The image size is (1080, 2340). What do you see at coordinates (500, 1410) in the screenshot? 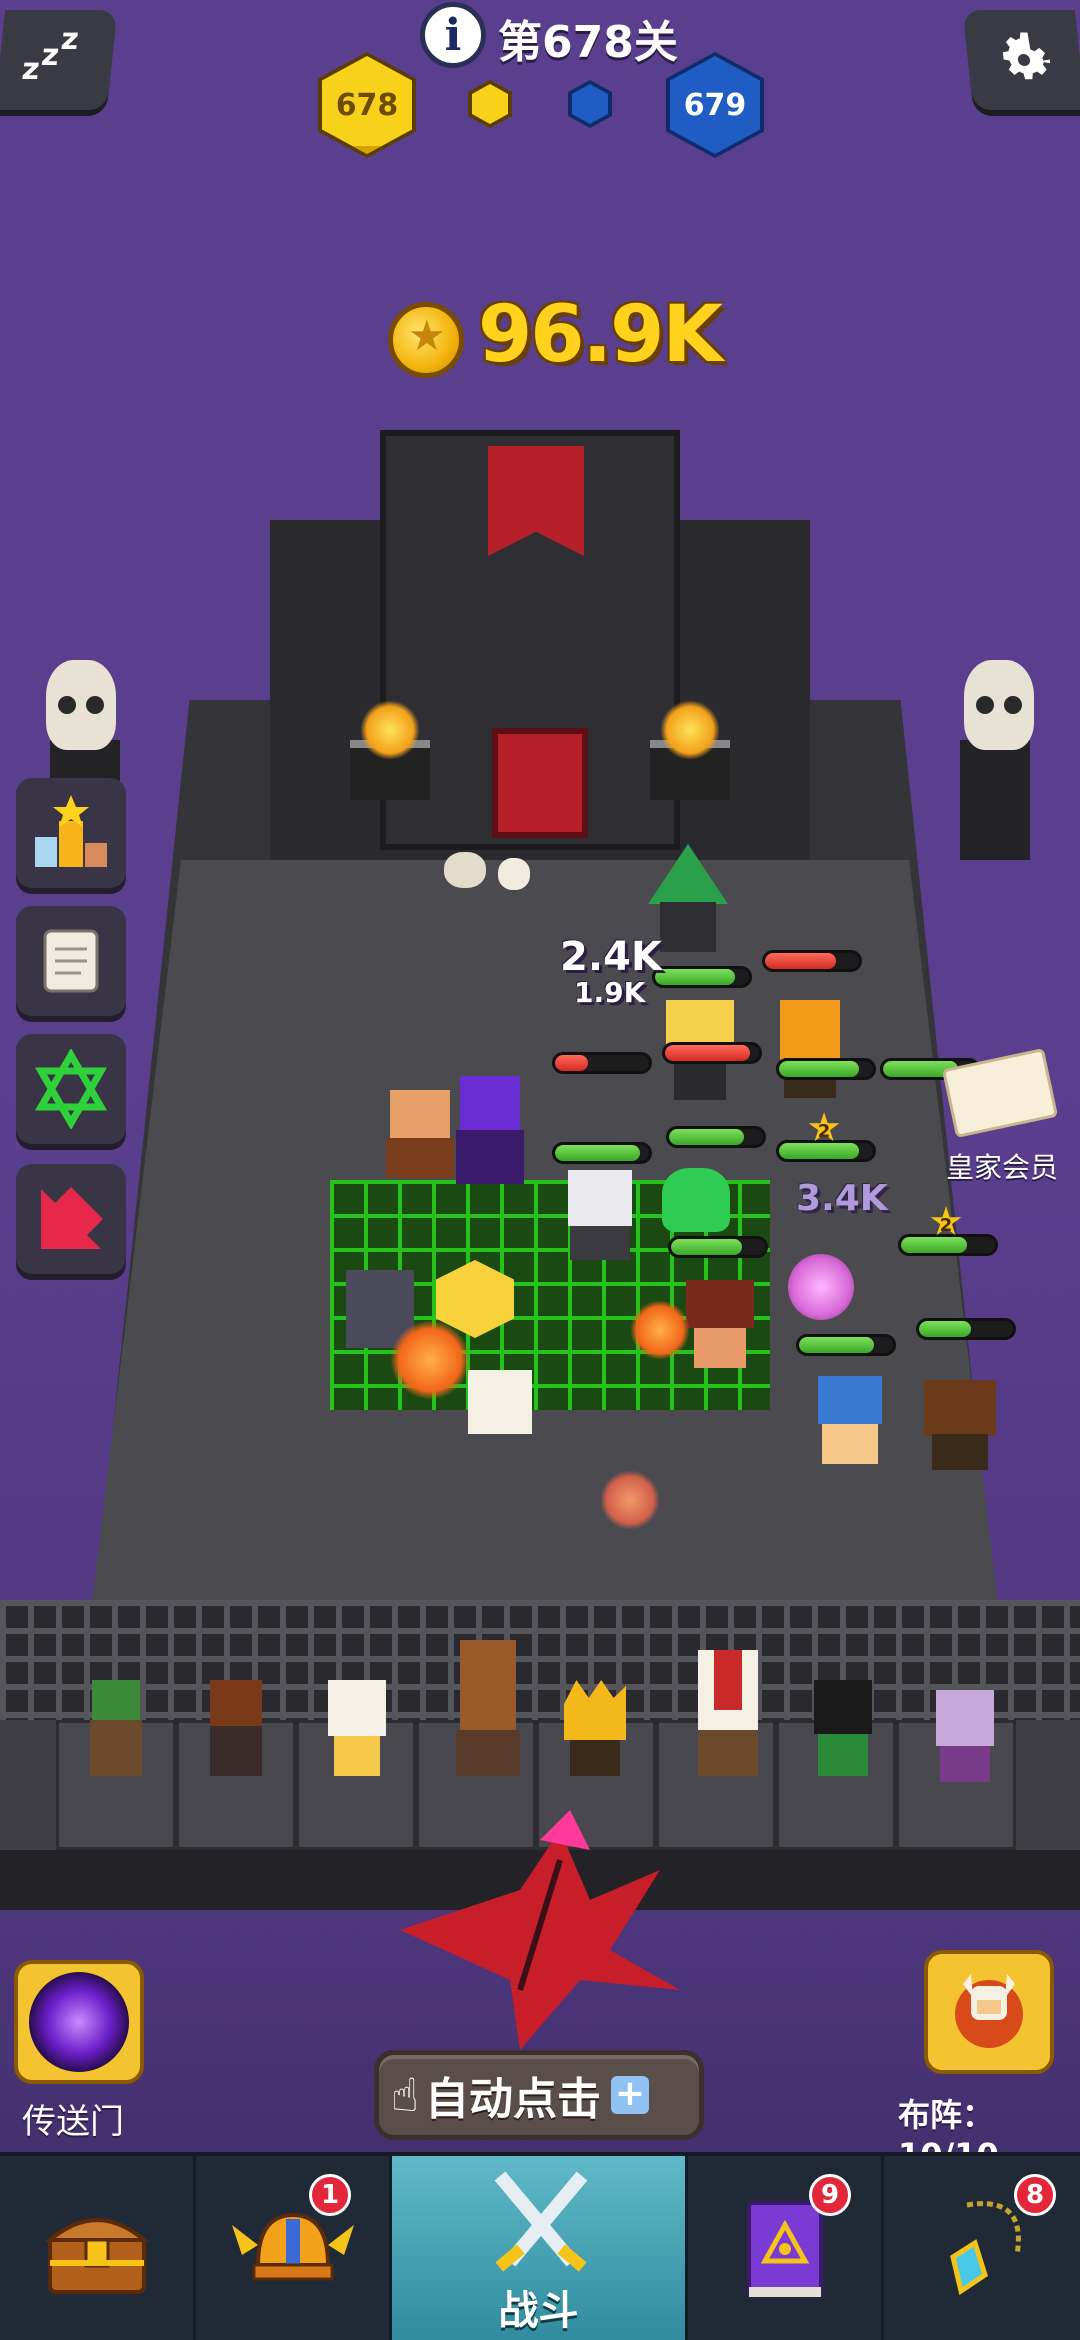
I see `hero-white-blocky` at bounding box center [500, 1410].